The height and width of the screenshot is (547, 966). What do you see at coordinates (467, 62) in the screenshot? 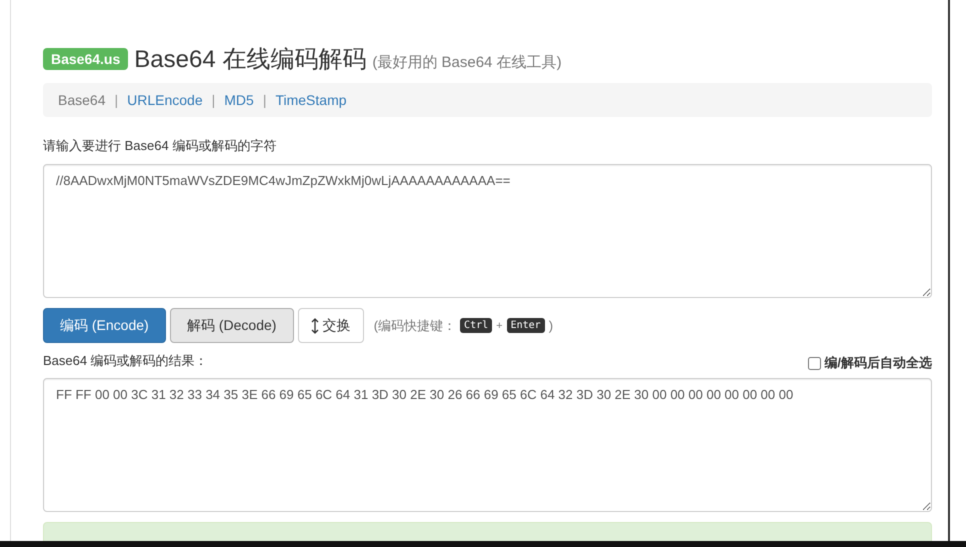
I see `page-subtitle: (最好用的 Base64 在线工具)` at bounding box center [467, 62].